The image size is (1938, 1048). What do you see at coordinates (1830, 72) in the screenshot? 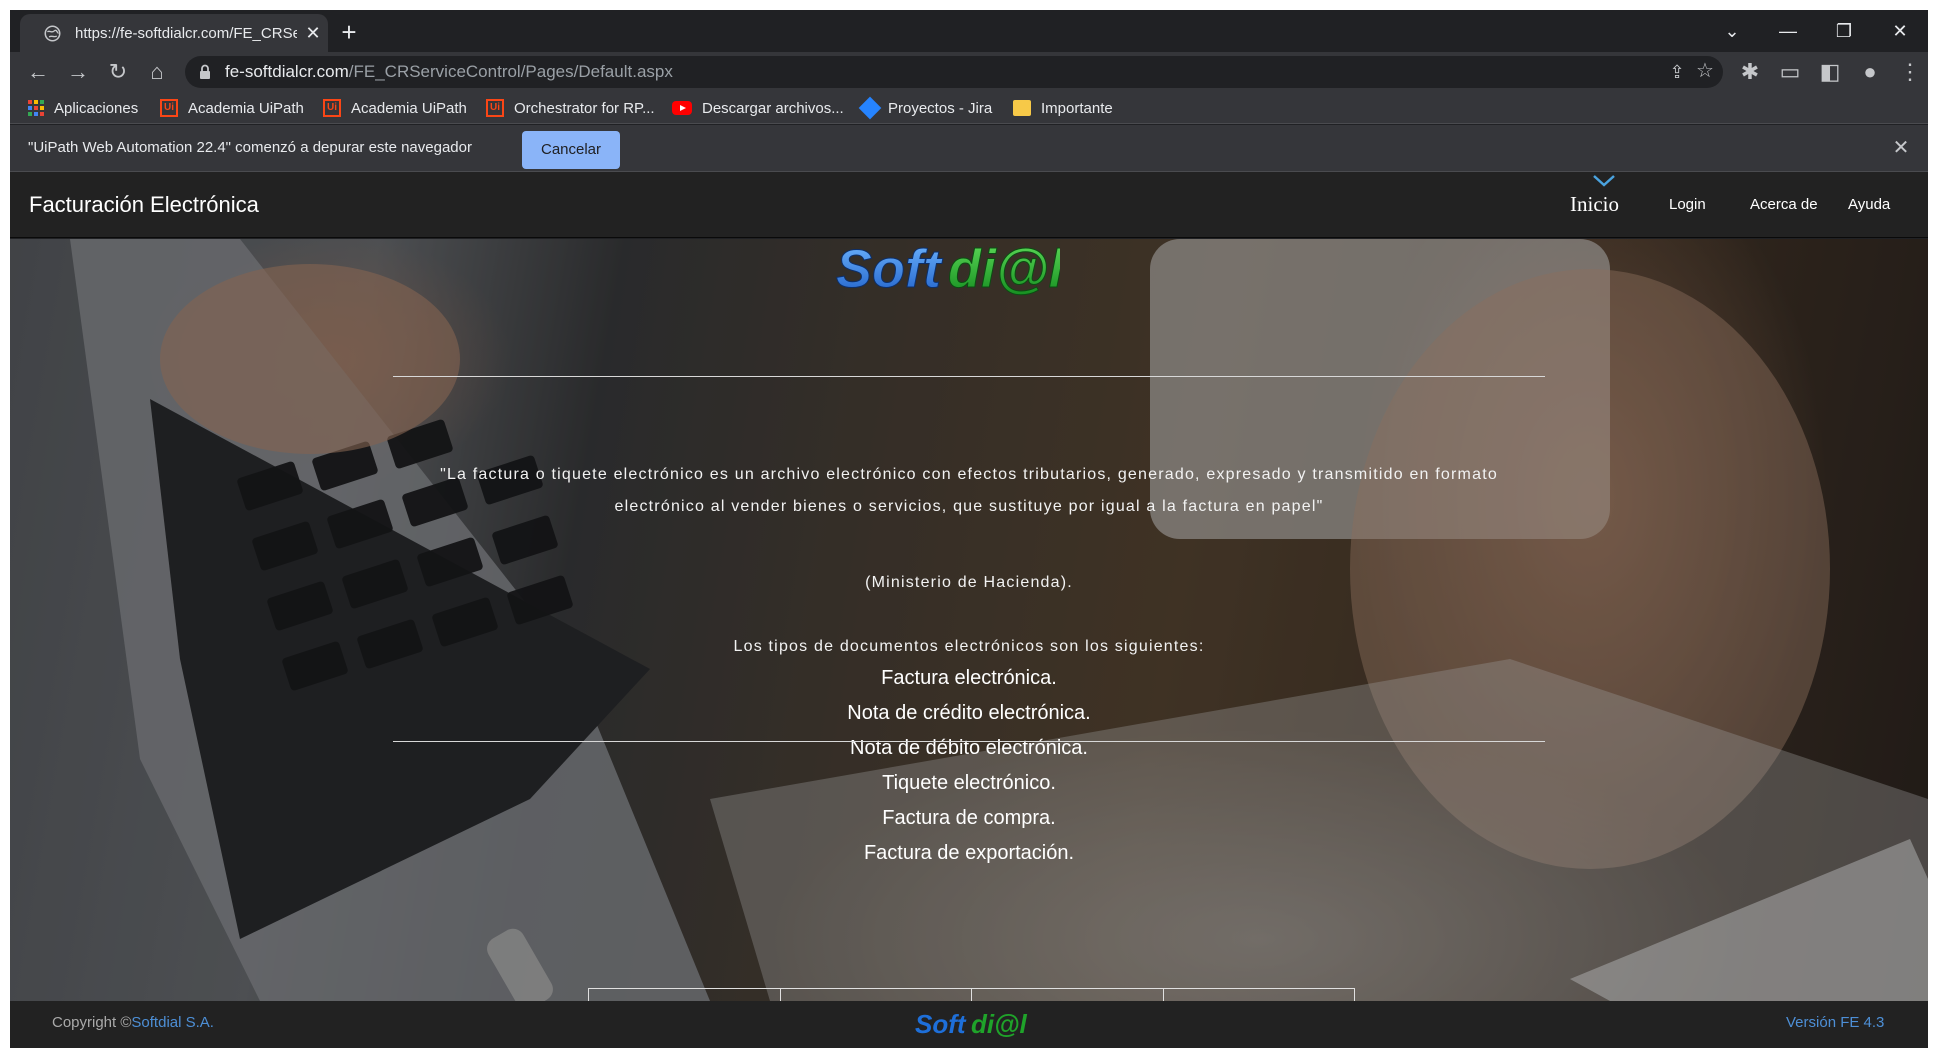
I see `side-panel-icon: ◧` at bounding box center [1830, 72].